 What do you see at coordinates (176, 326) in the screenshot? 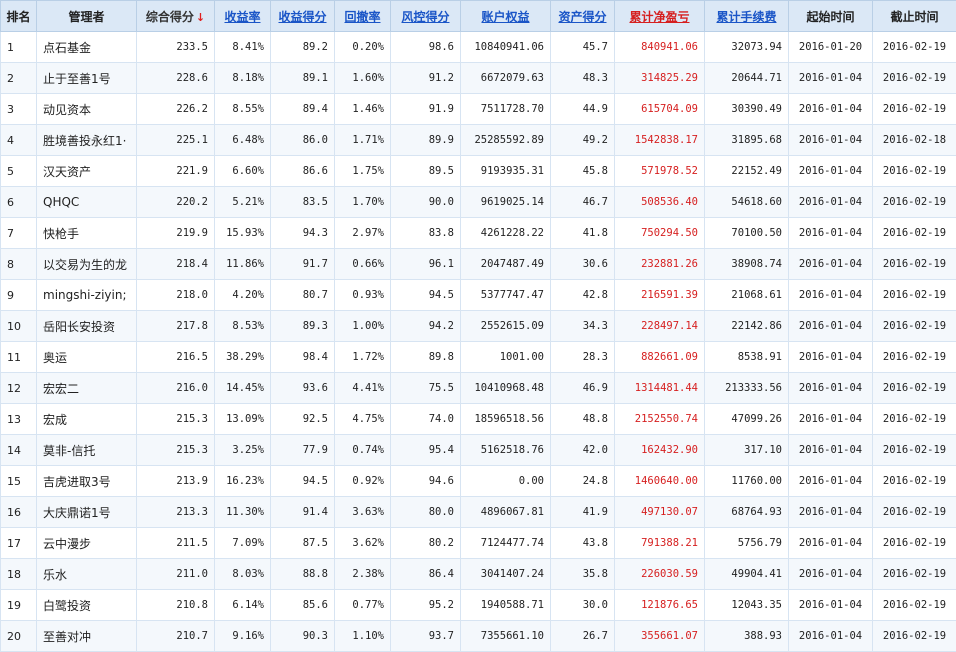
I see `cell-total-score: 217.8` at bounding box center [176, 326].